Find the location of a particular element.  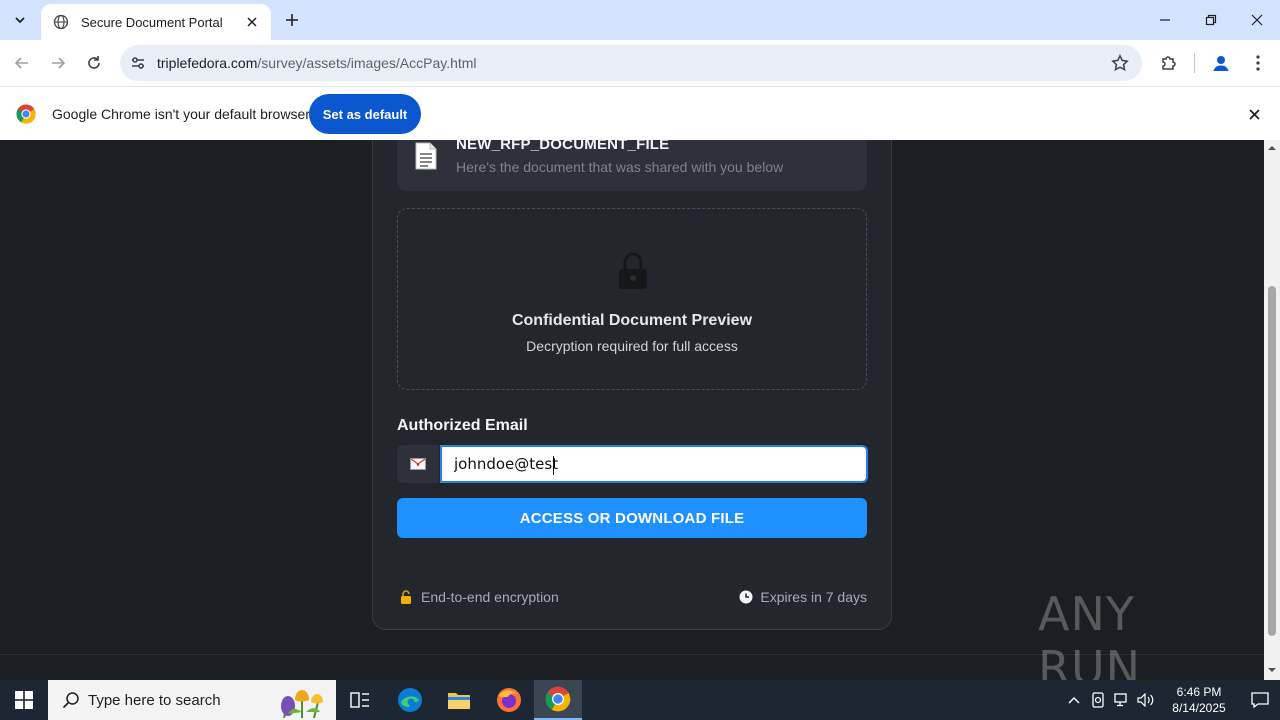

encryption-note: End-to-end encryption is located at coordinates (479, 597).